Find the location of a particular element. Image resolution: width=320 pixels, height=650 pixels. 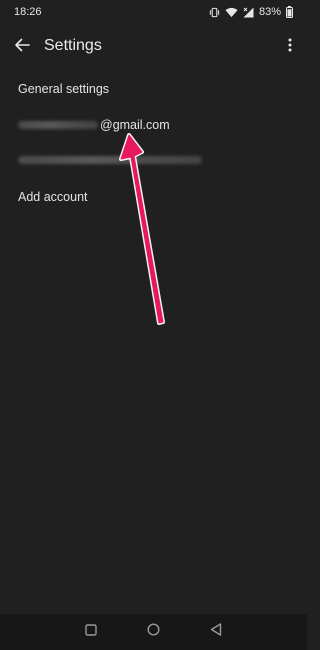

status-bar: 18:26 83% is located at coordinates (153, 12).